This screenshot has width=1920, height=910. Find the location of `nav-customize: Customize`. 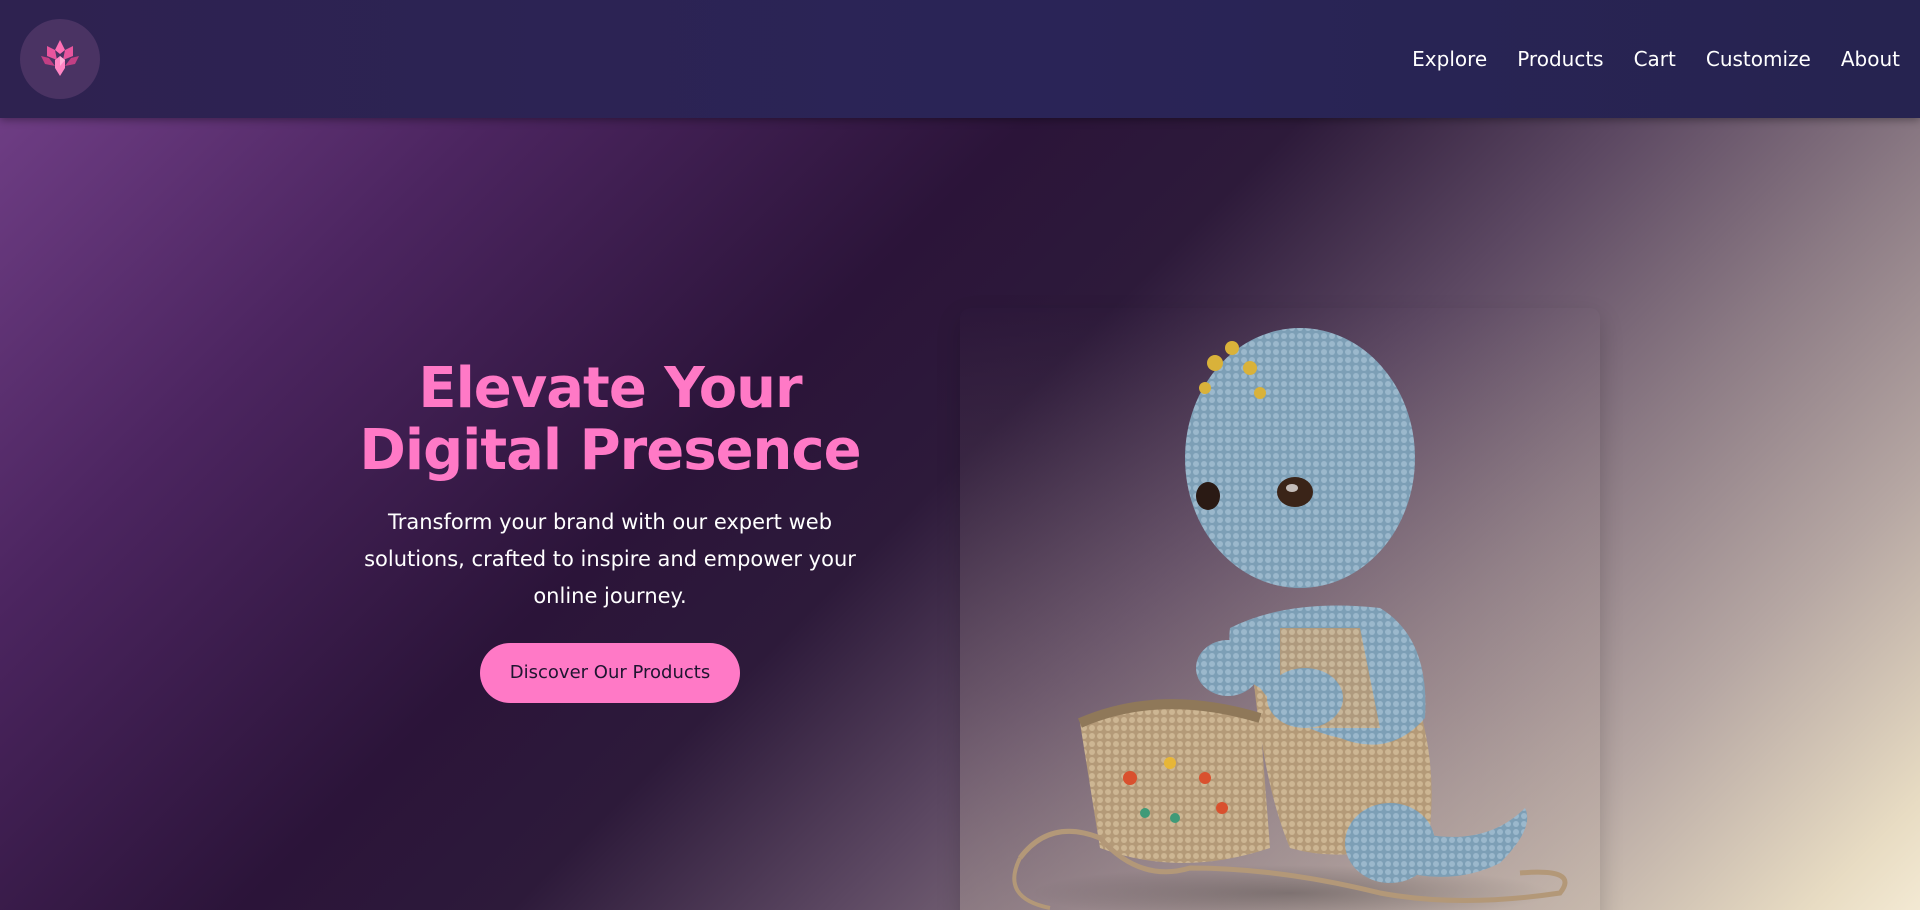

nav-customize: Customize is located at coordinates (1758, 59).